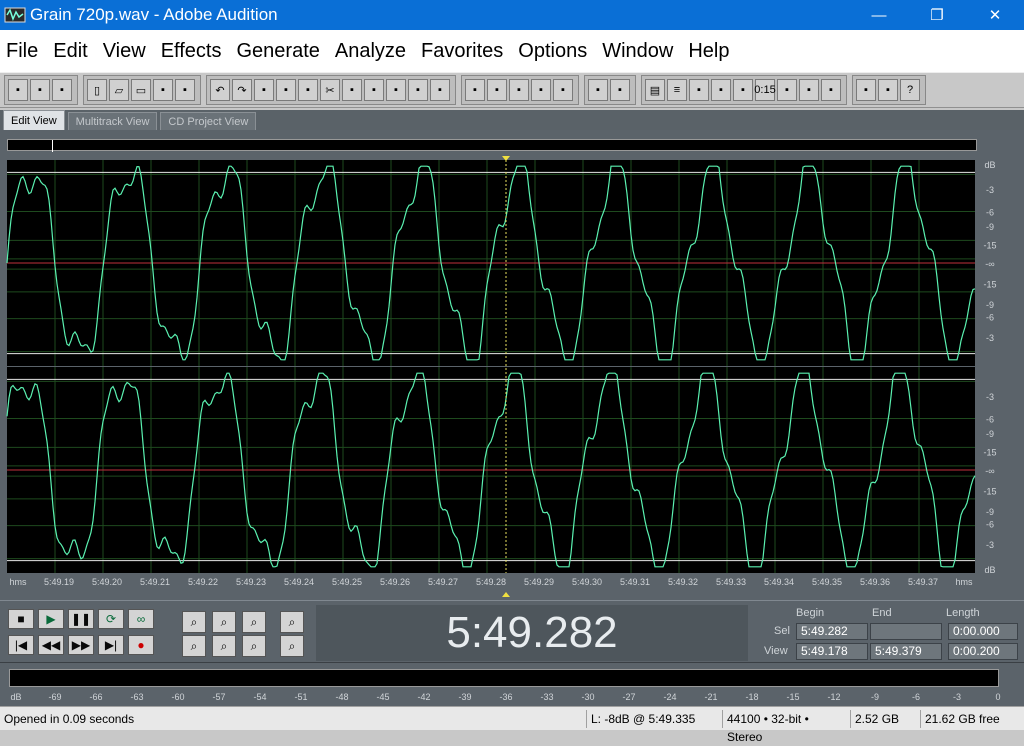 This screenshot has height=746, width=1024. Describe the element at coordinates (241, 633) in the screenshot. I see `zoom-controls: ⌕ ⌕ ⌕ ⌕ ⌕ ⌕ ⌕ ⌕` at that location.